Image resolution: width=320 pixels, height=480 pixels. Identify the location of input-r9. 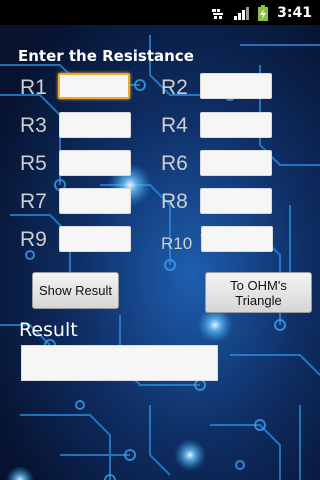
(95, 239).